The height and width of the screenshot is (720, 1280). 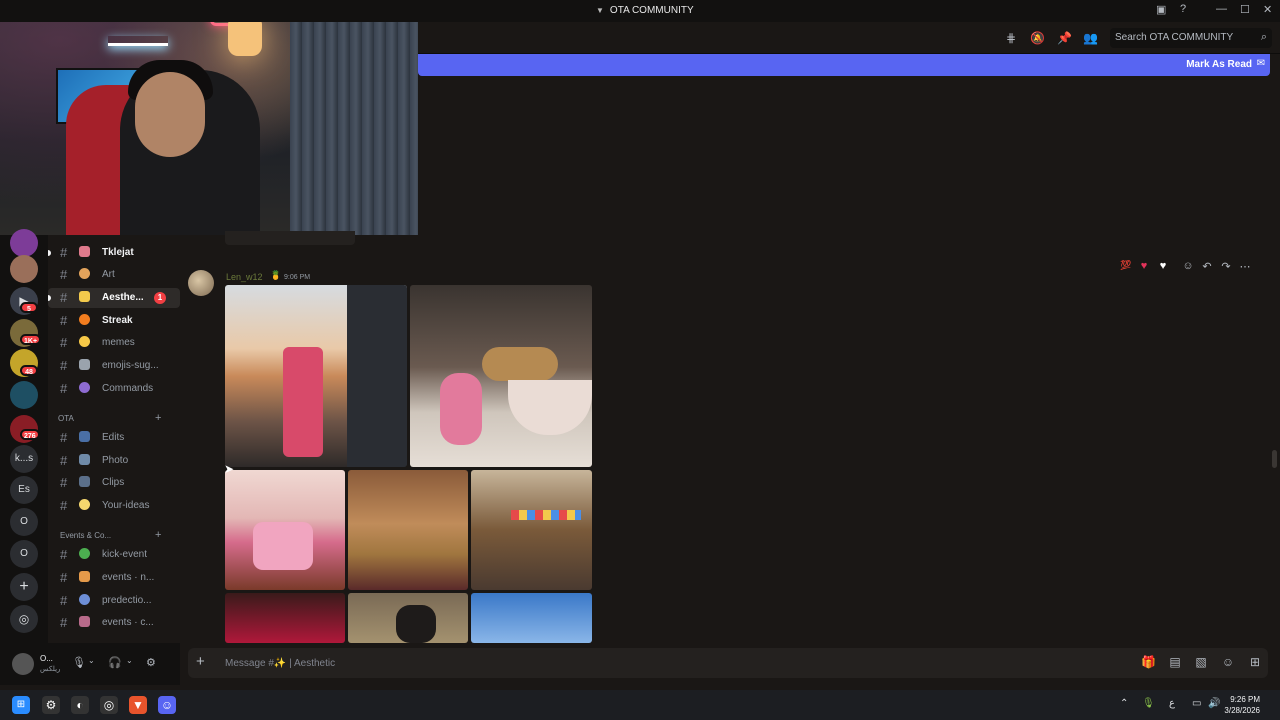 What do you see at coordinates (114, 419) in the screenshot?
I see `category-ota: OTA +` at bounding box center [114, 419].